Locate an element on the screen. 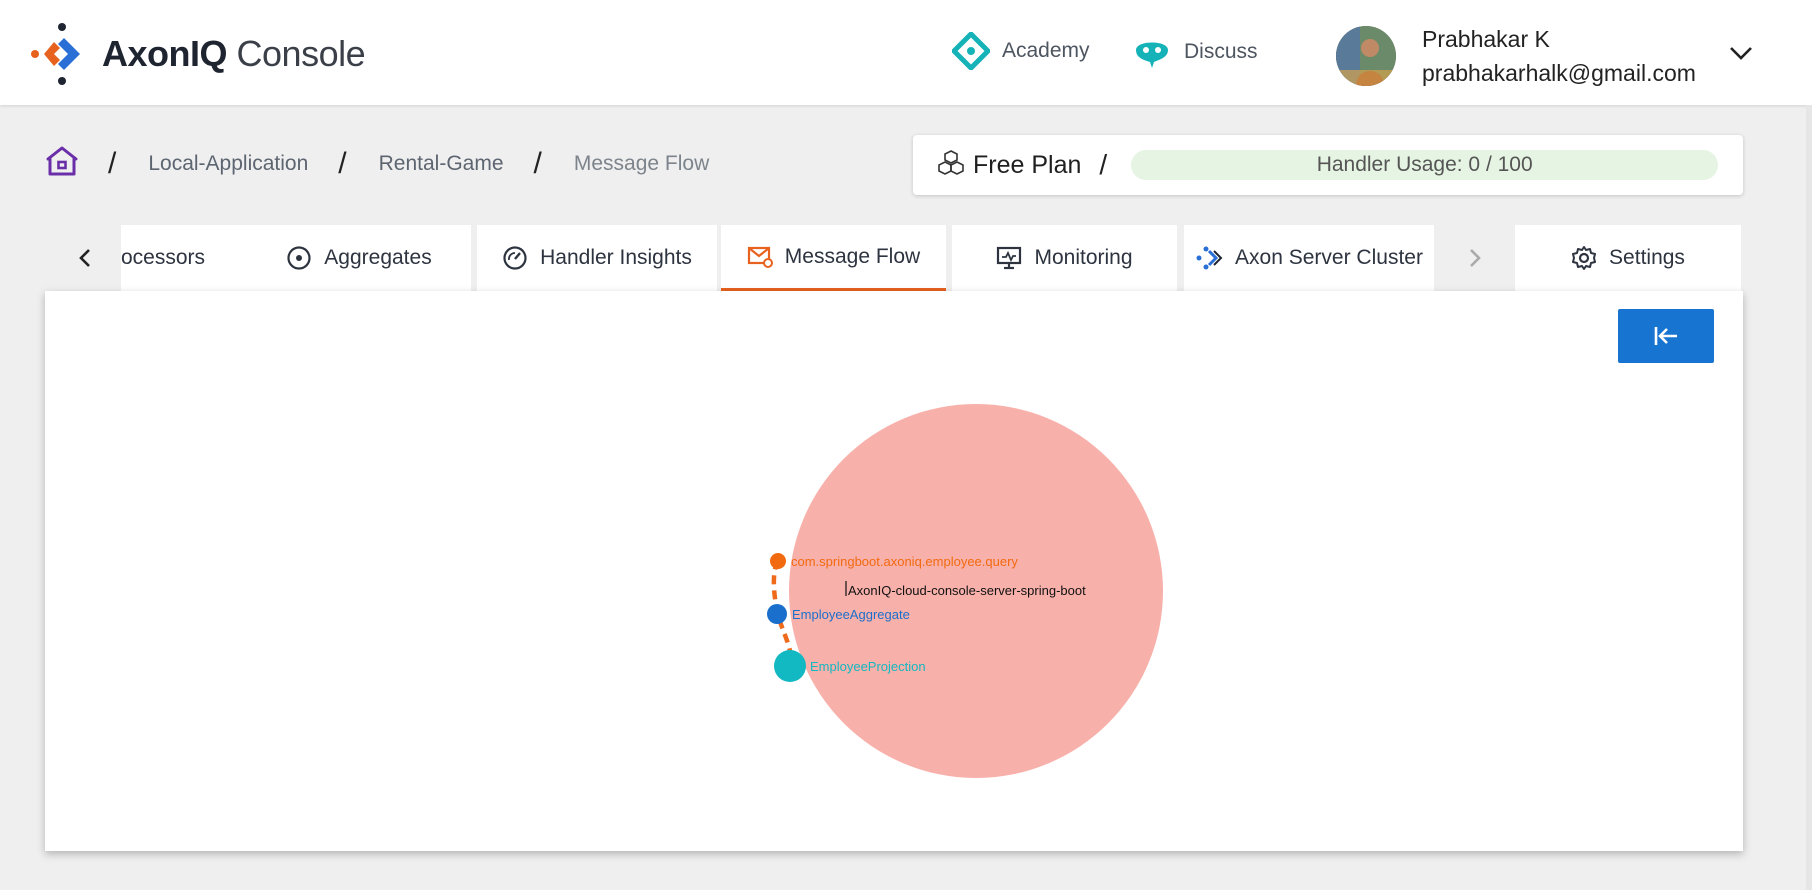 The image size is (1812, 890). package-node is located at coordinates (778, 561).